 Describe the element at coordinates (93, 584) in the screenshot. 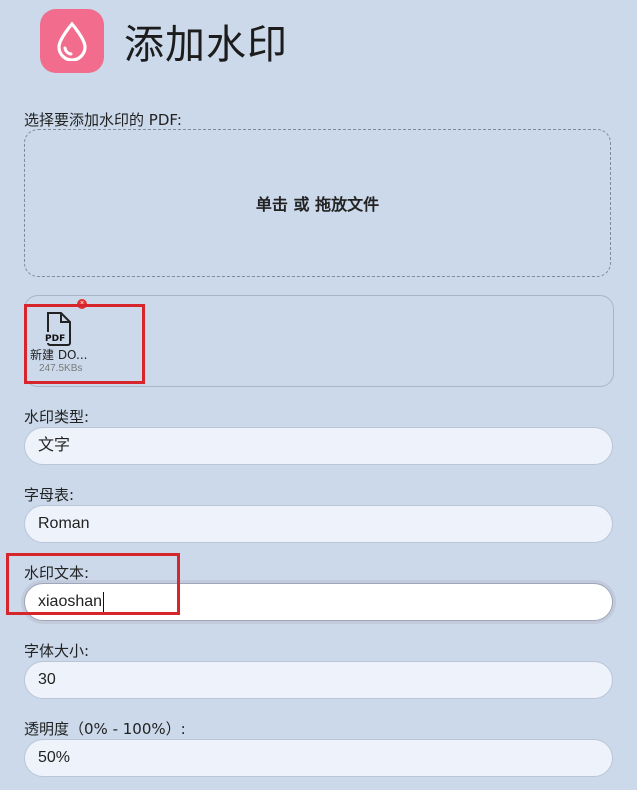

I see `highlight-box-text` at that location.